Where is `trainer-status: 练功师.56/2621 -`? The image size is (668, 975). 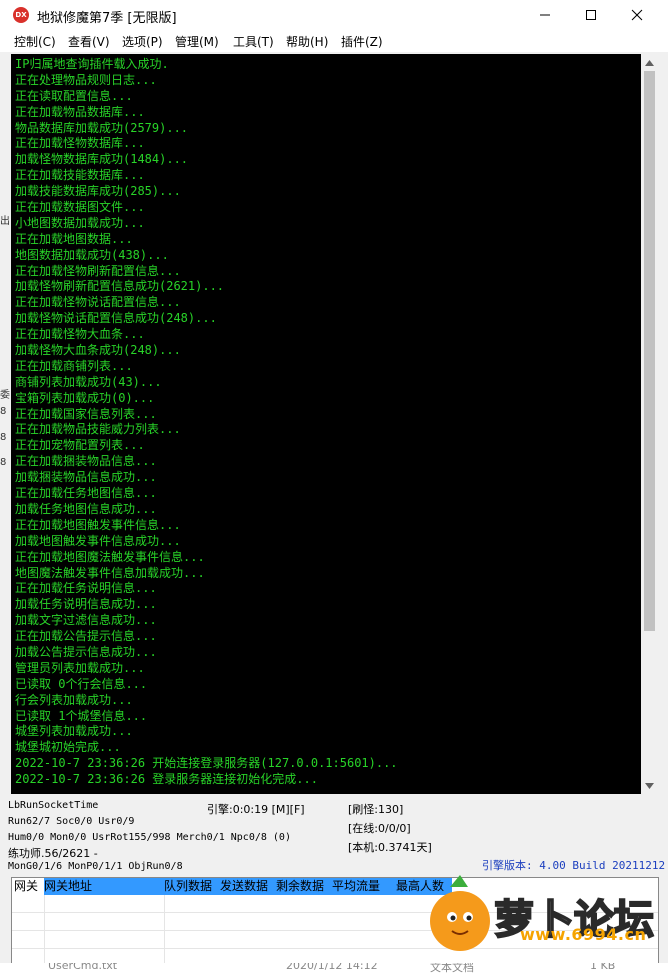
trainer-status: 练功师.56/2621 - is located at coordinates (53, 853).